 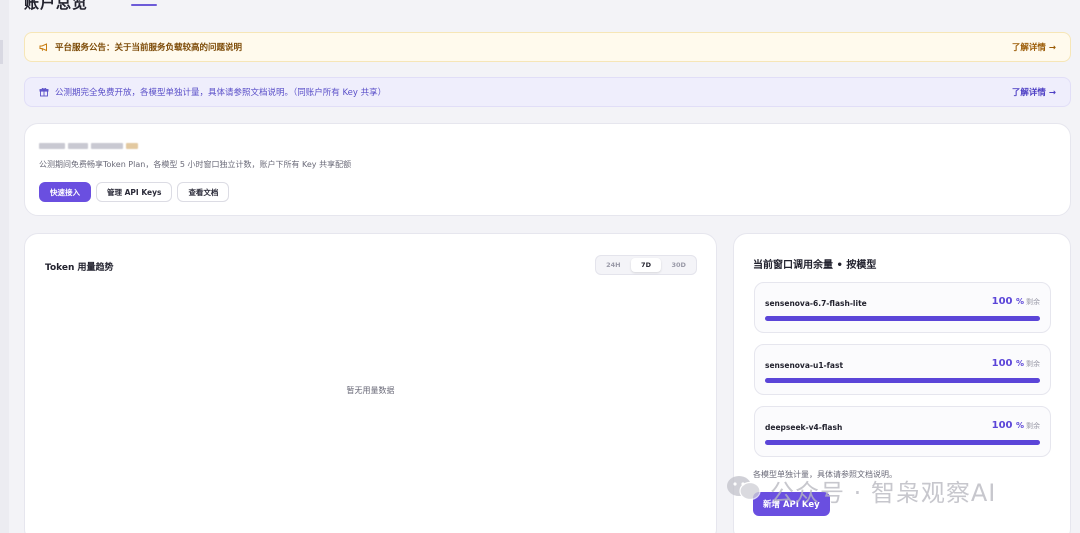 I want to click on megaphone-icon, so click(x=44, y=47).